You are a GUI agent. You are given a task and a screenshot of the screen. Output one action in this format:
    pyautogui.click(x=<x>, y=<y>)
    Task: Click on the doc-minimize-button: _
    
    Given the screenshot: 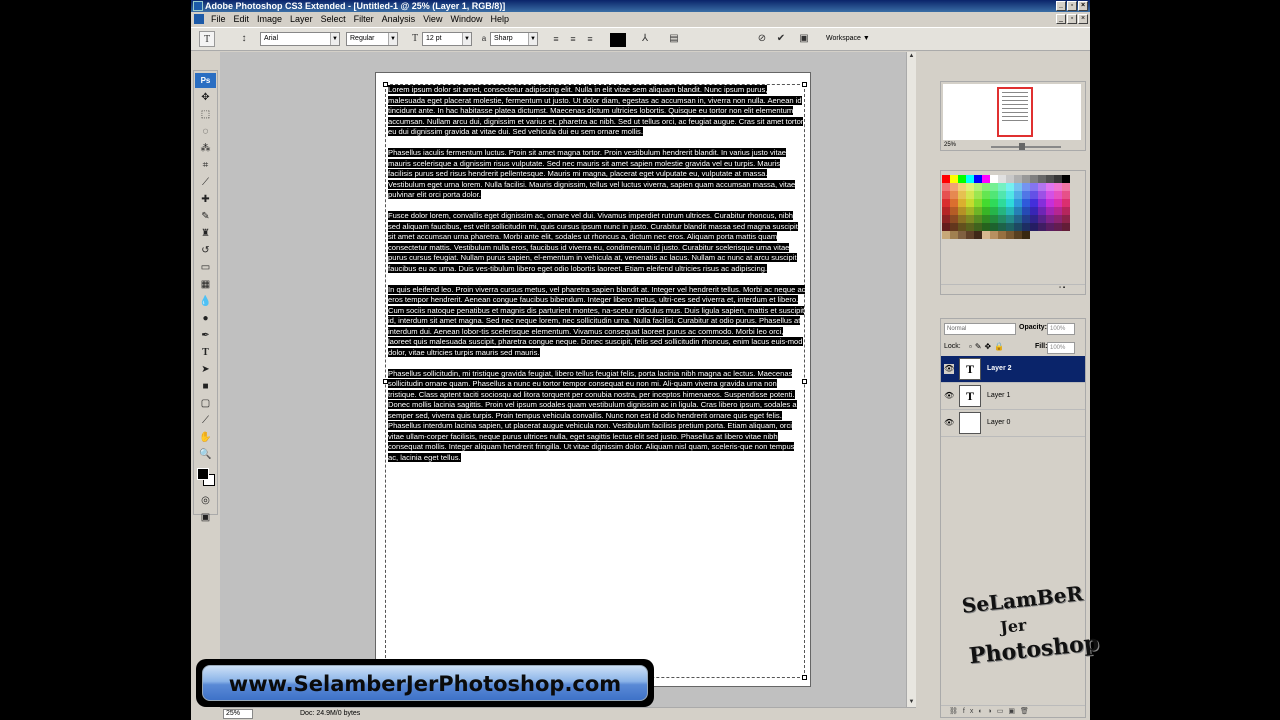 What is the action you would take?
    pyautogui.click(x=1061, y=19)
    